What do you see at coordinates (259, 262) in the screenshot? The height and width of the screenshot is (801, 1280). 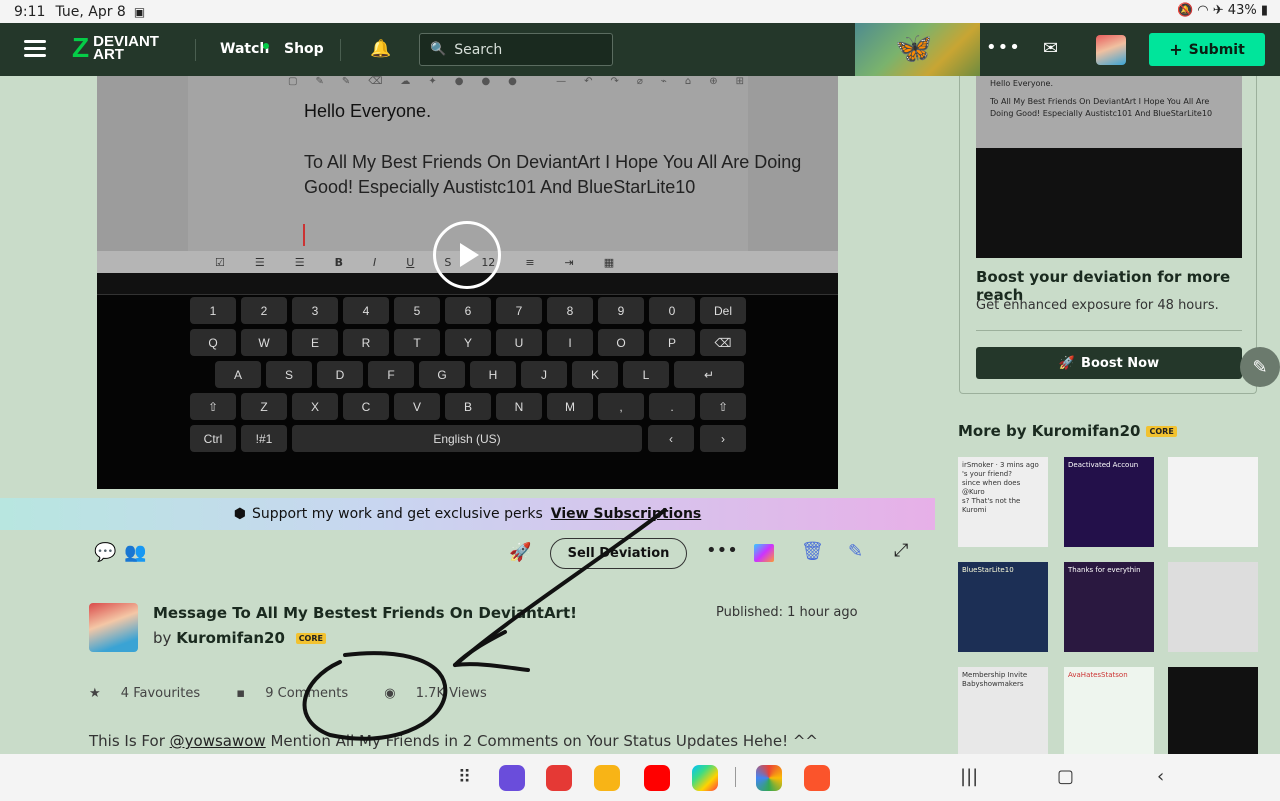 I see `numbered-list-icon: ☰` at bounding box center [259, 262].